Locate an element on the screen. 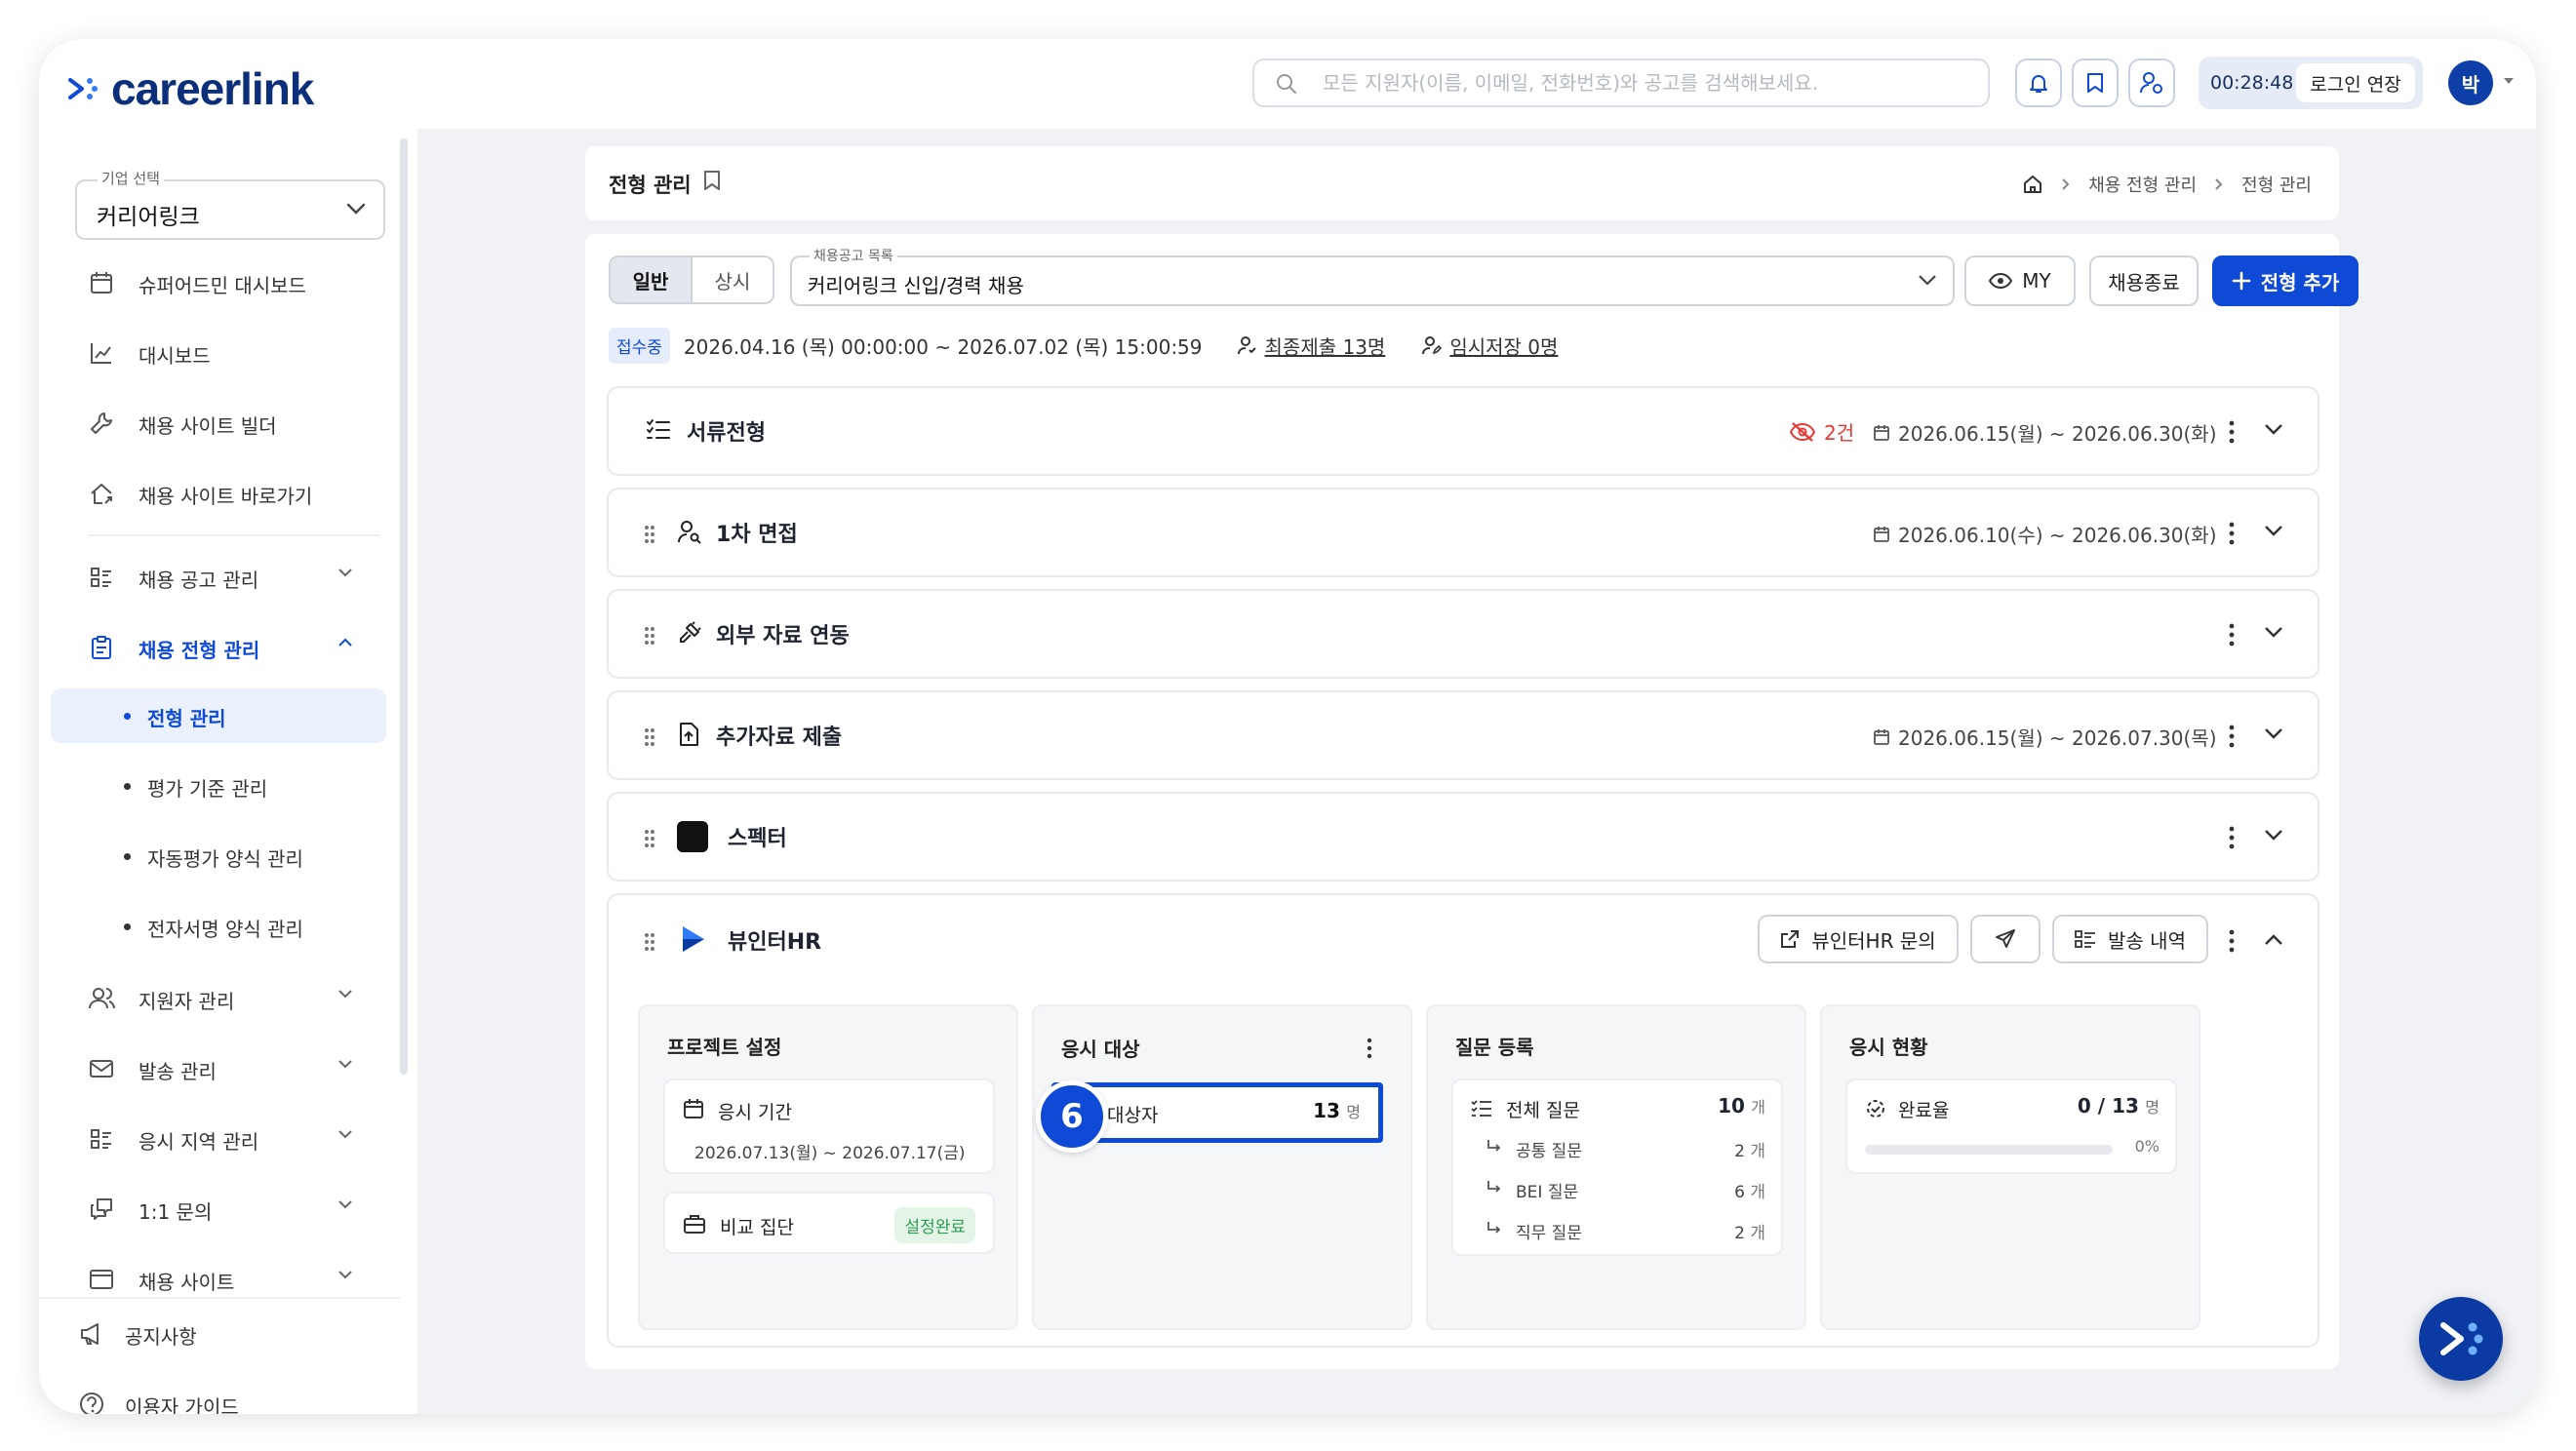  send-history-button: 발송 내역 is located at coordinates (2130, 939).